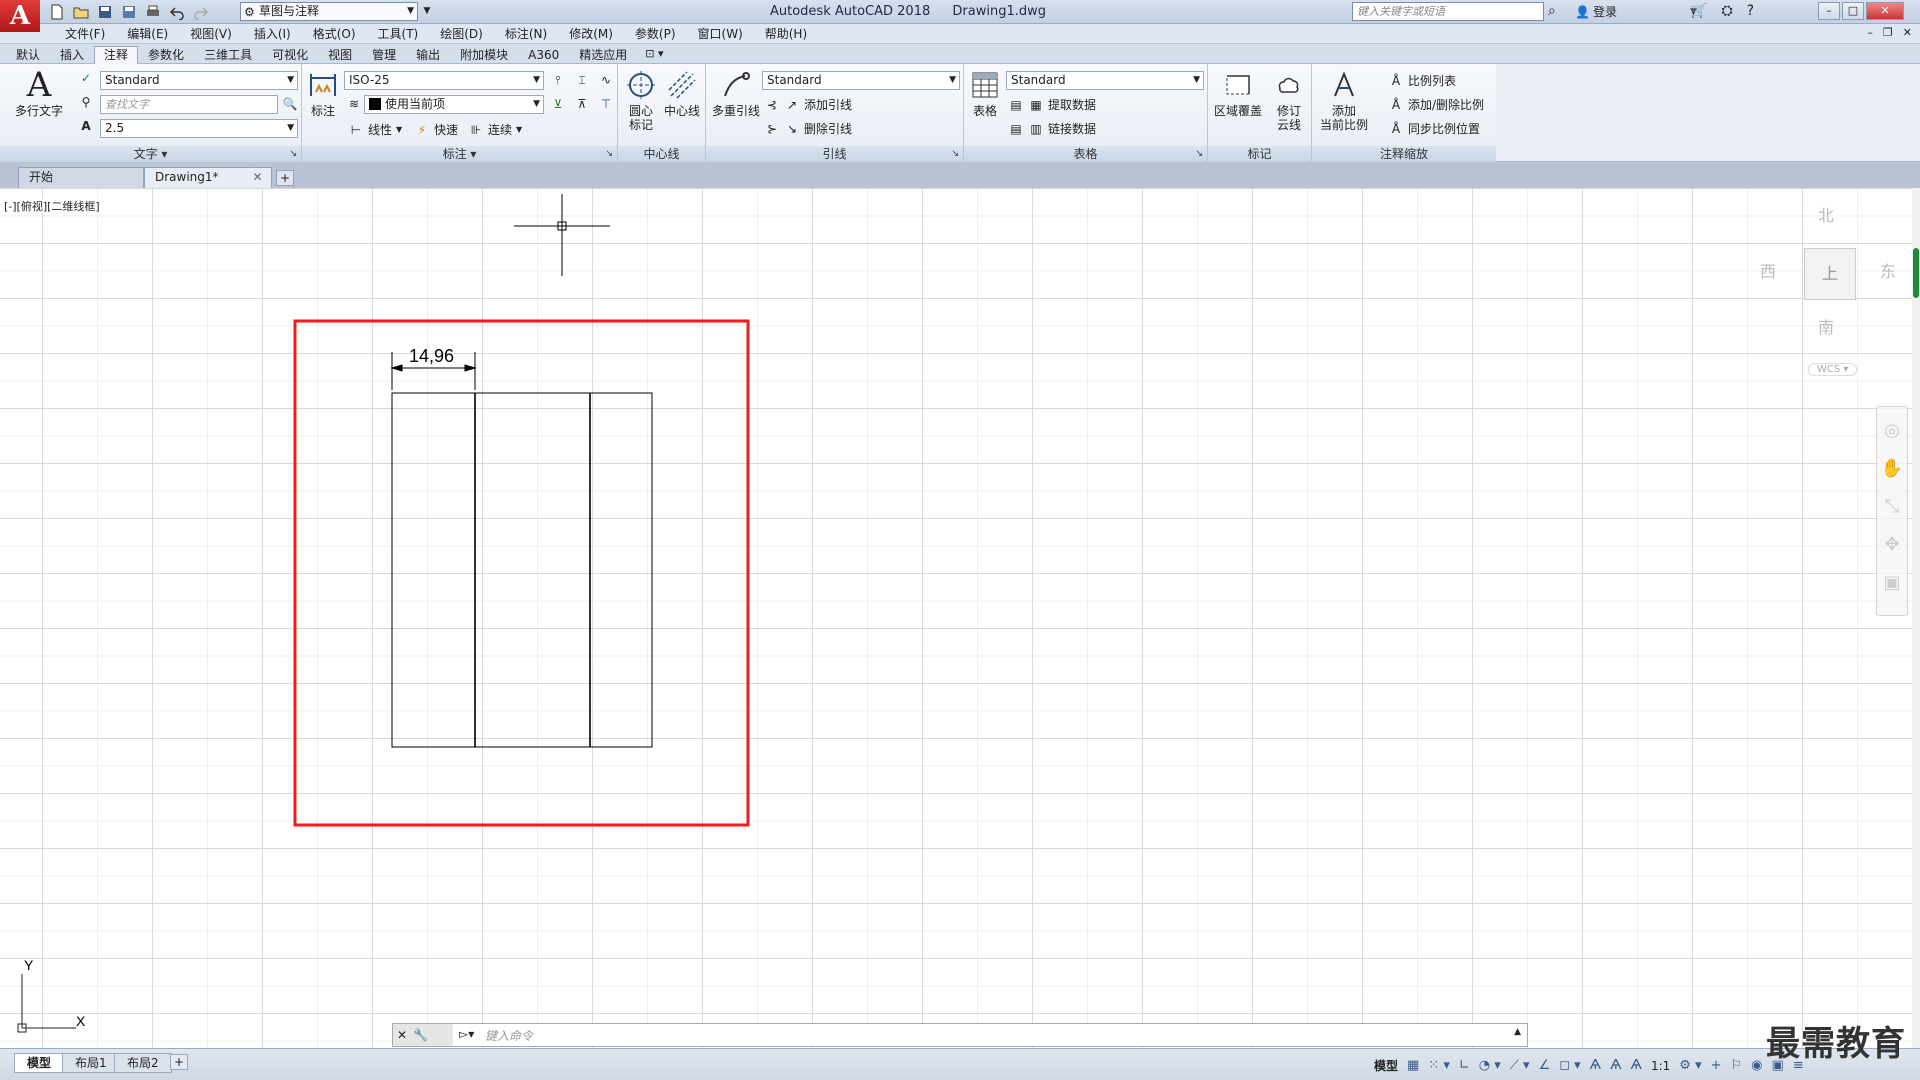 The image size is (1920, 1080). I want to click on remove-leader-button: ⊱ ↘ 删除引线, so click(808, 128).